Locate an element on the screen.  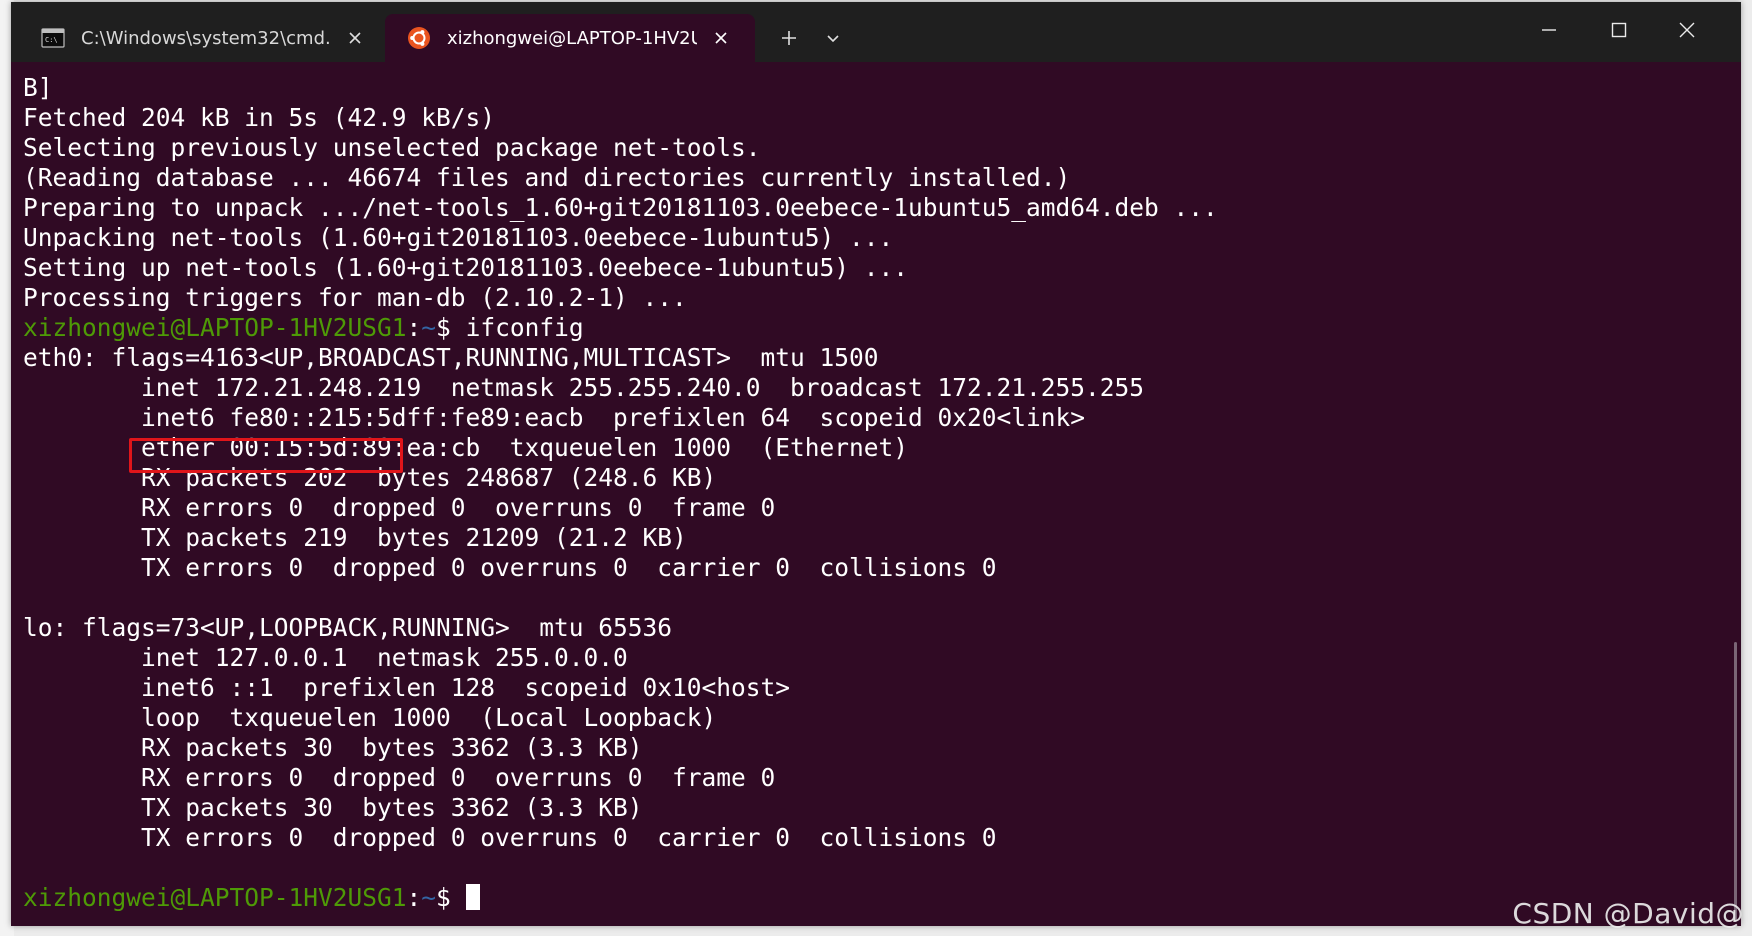
tab-ubuntu: xizhongwei@LAPTOP-1HV2US is located at coordinates (570, 38).